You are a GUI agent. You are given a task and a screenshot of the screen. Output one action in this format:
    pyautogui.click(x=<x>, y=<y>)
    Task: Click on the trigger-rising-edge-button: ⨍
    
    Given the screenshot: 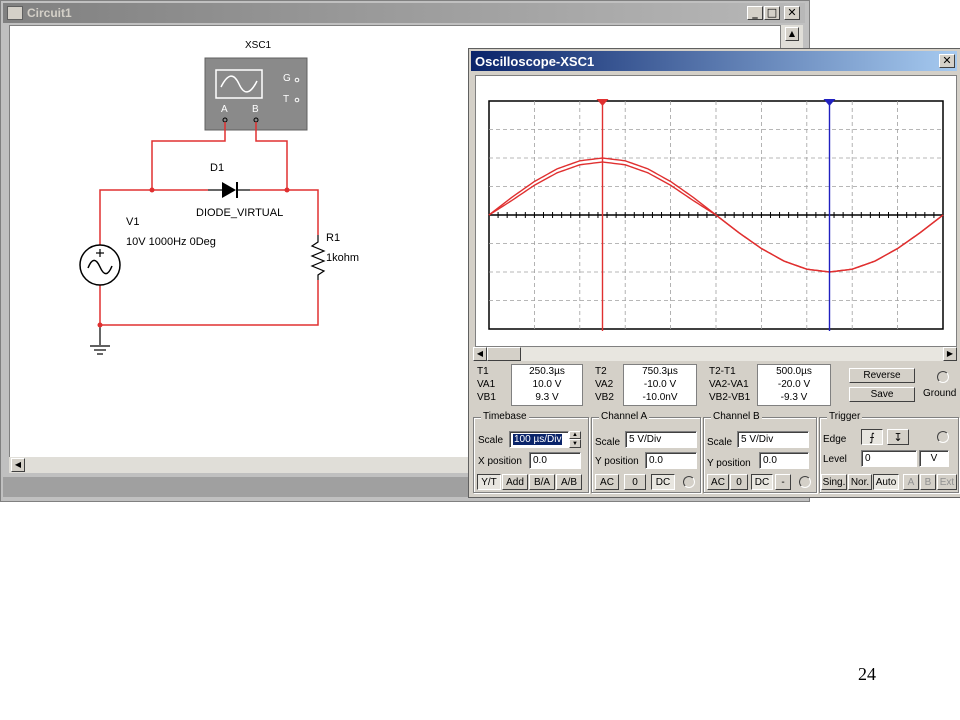 What is the action you would take?
    pyautogui.click(x=872, y=437)
    